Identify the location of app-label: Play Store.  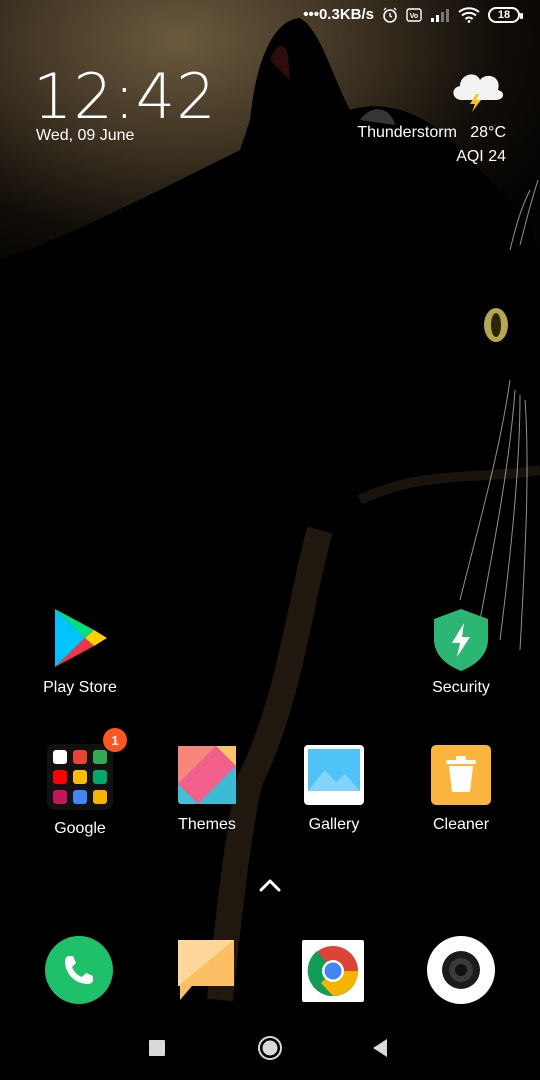
(80, 687).